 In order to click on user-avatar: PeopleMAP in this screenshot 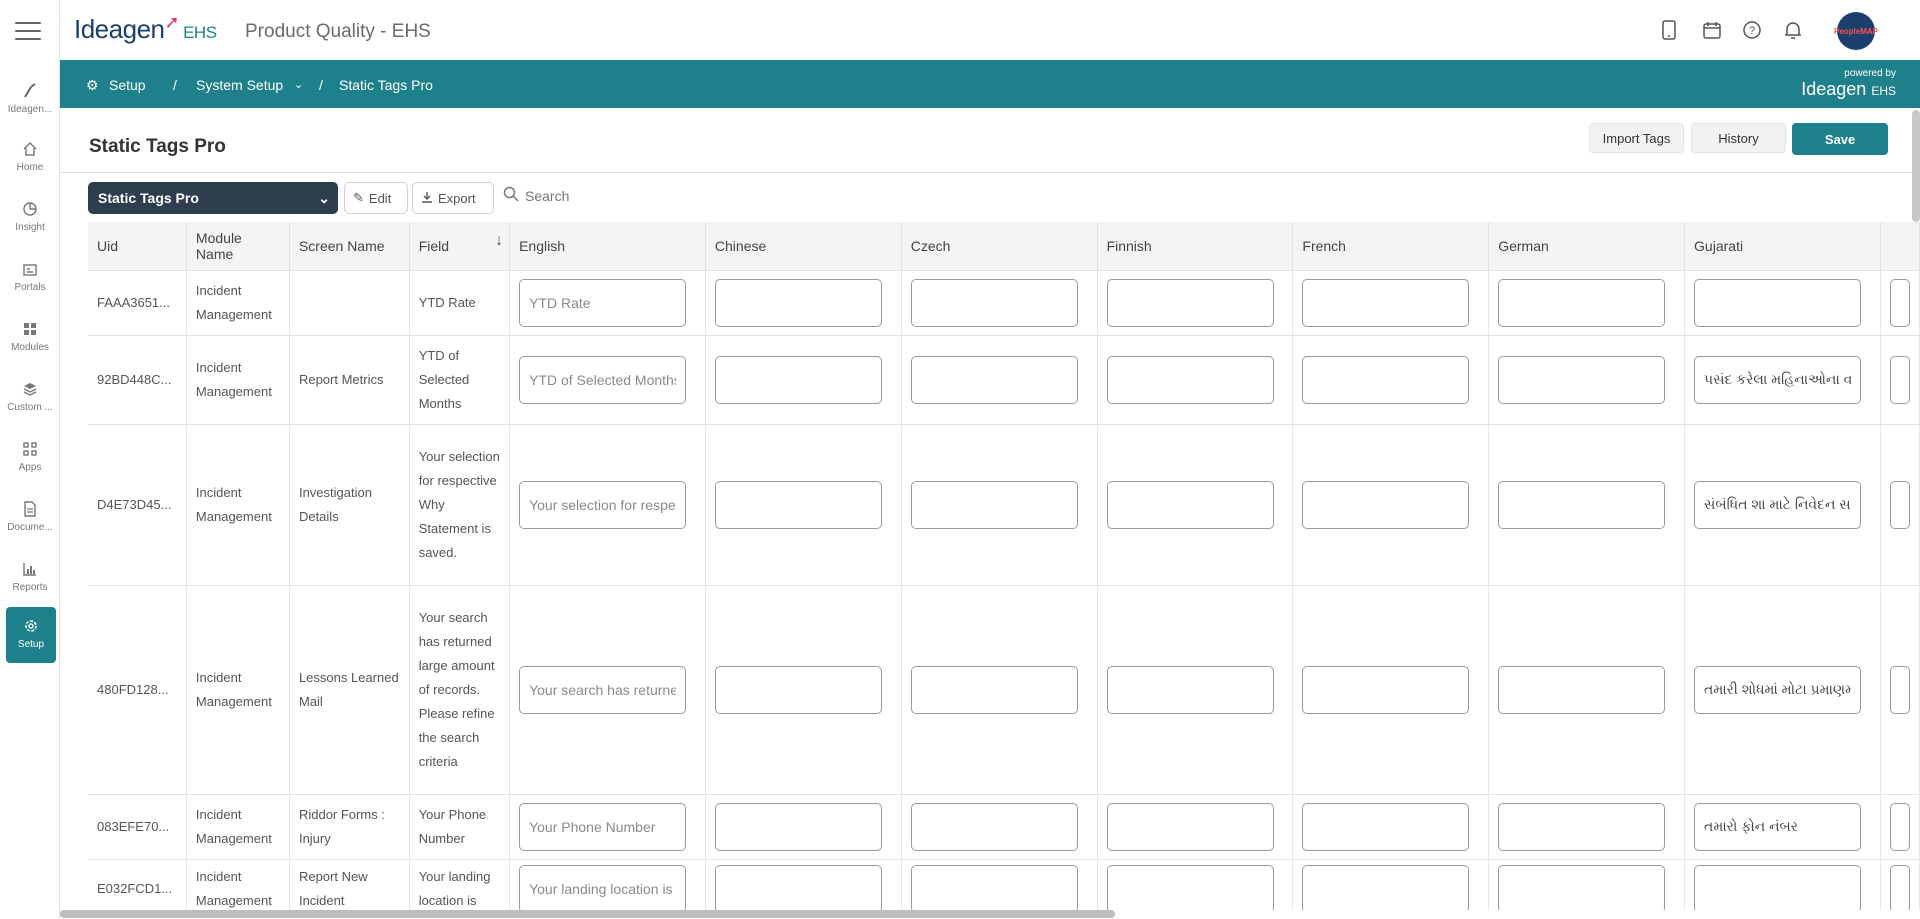, I will do `click(1856, 31)`.